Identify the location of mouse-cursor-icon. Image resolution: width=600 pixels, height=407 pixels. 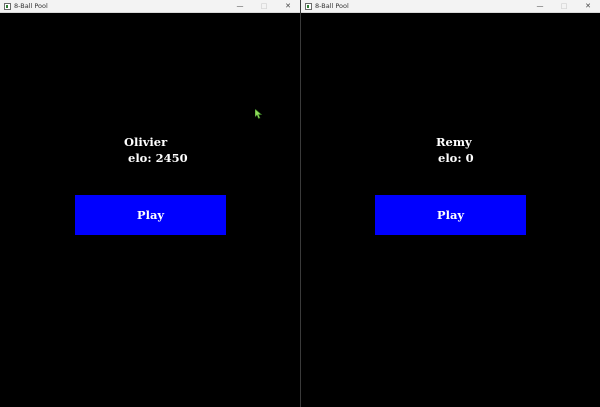
(259, 114).